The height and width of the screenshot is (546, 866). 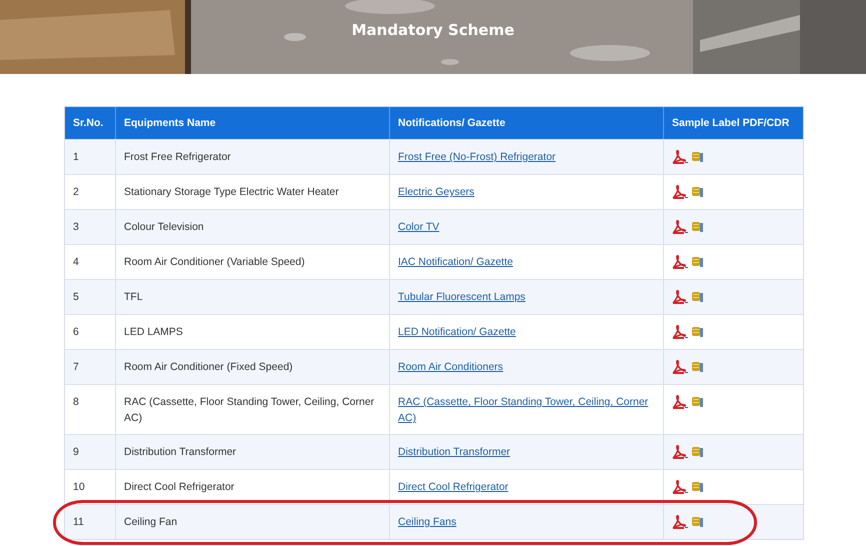 I want to click on serial-number: 11, so click(x=78, y=522).